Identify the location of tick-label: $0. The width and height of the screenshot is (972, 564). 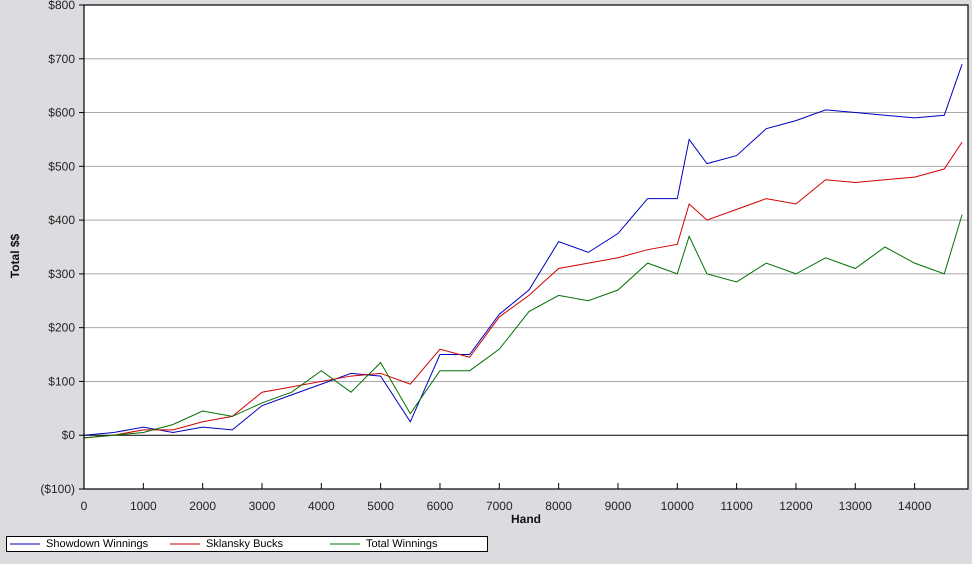
(68, 435).